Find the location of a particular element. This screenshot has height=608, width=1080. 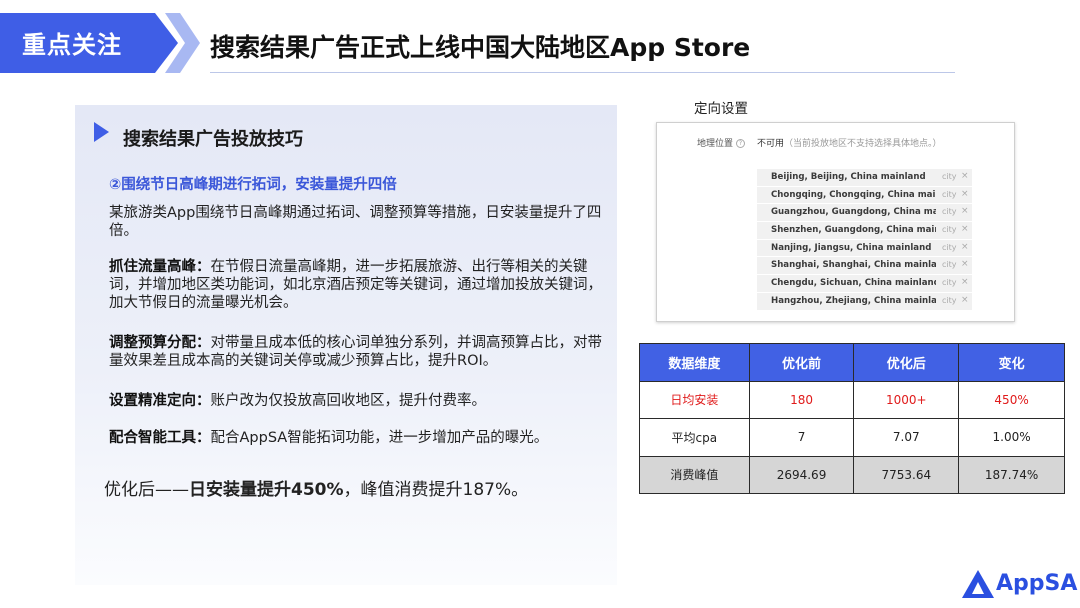

tip-targeting: 设置精准定向：账户改为仅投放高回收地区，提升付费率。 is located at coordinates (359, 401).